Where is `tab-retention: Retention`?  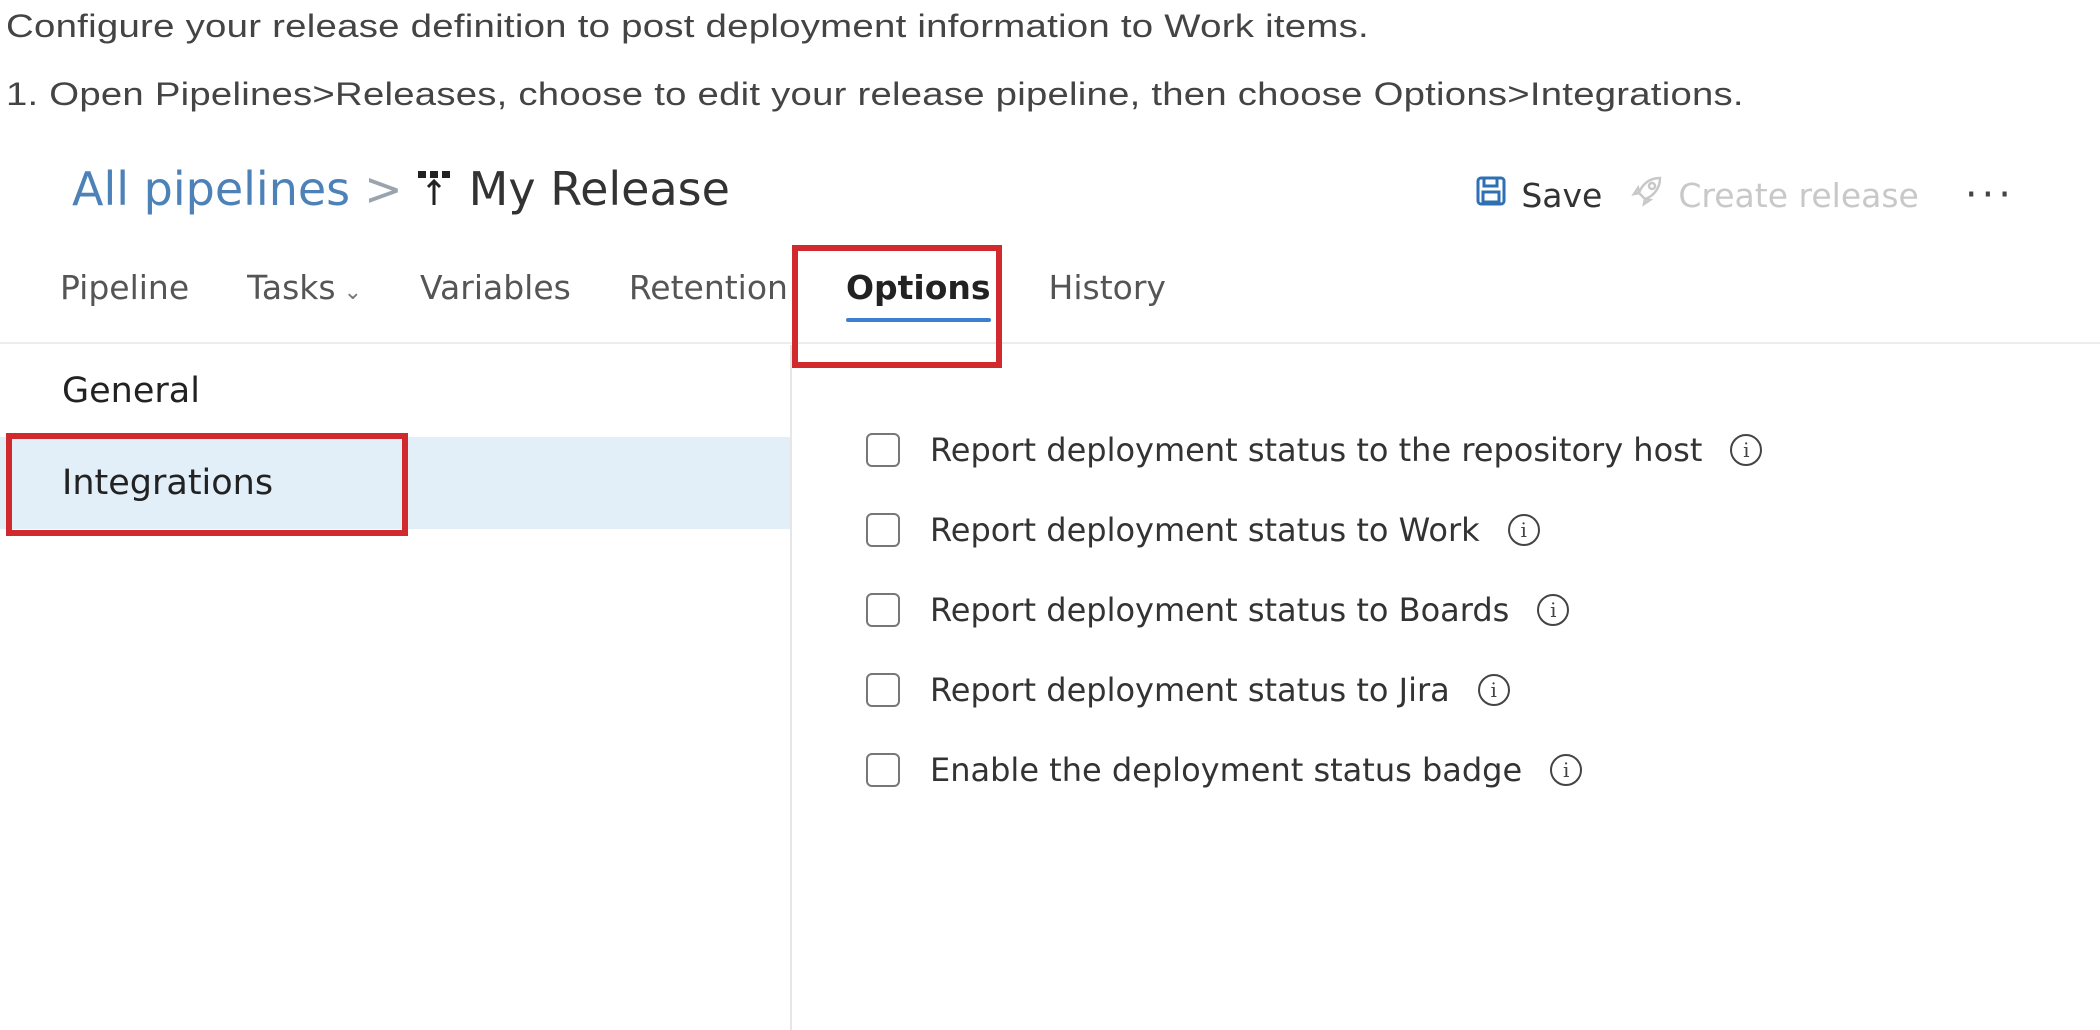 tab-retention: Retention is located at coordinates (708, 291).